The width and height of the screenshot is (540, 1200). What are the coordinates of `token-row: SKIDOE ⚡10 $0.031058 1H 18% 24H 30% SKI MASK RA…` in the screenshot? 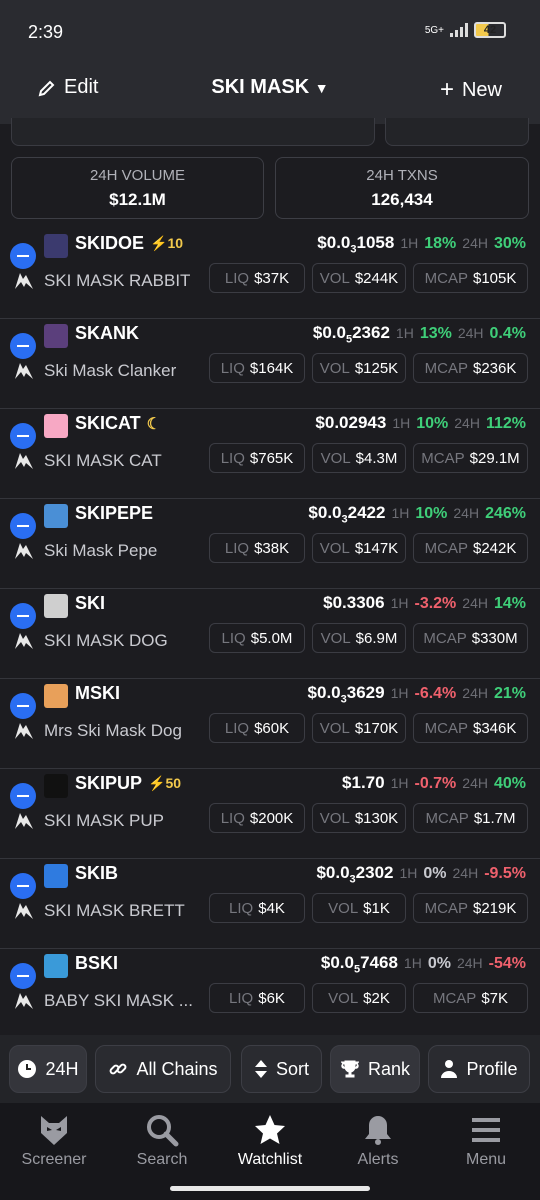 It's located at (270, 274).